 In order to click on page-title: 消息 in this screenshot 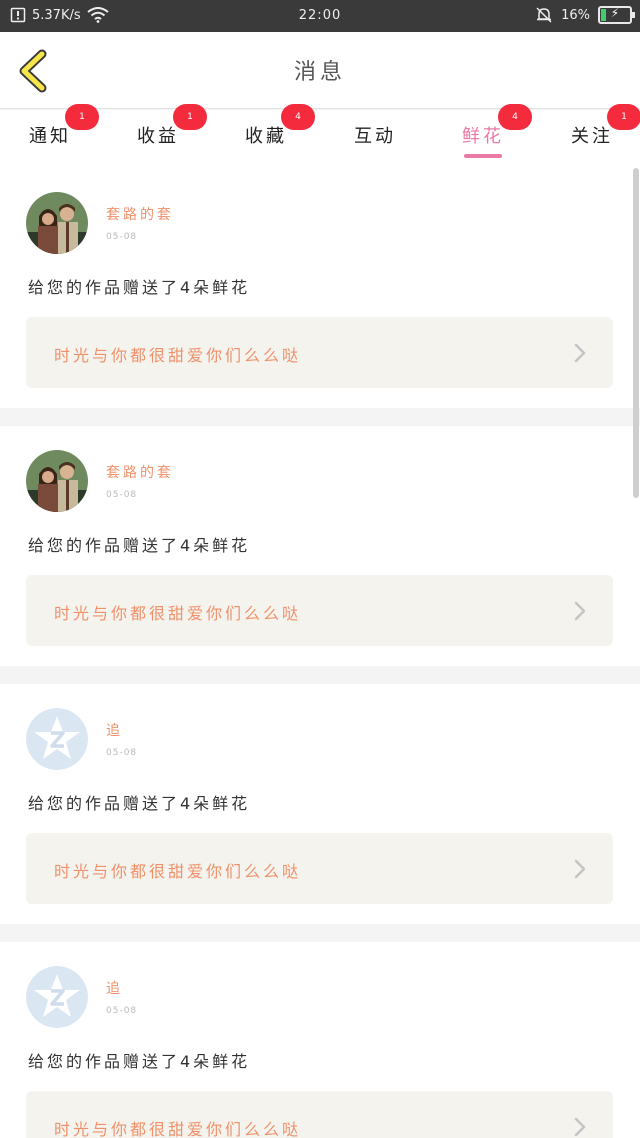, I will do `click(319, 72)`.